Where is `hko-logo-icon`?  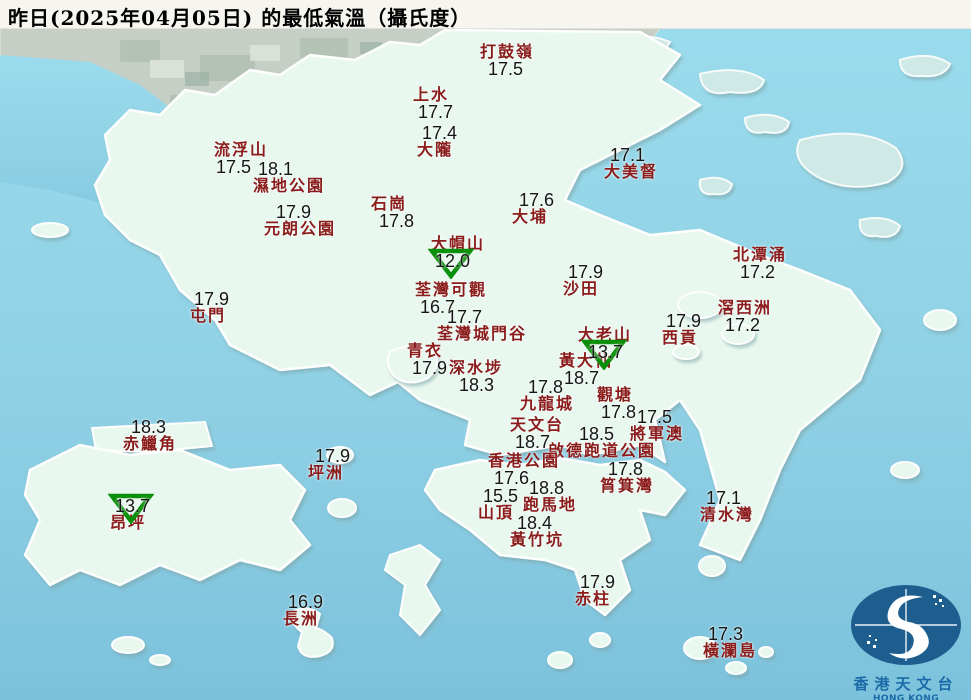 hko-logo-icon is located at coordinates (906, 625).